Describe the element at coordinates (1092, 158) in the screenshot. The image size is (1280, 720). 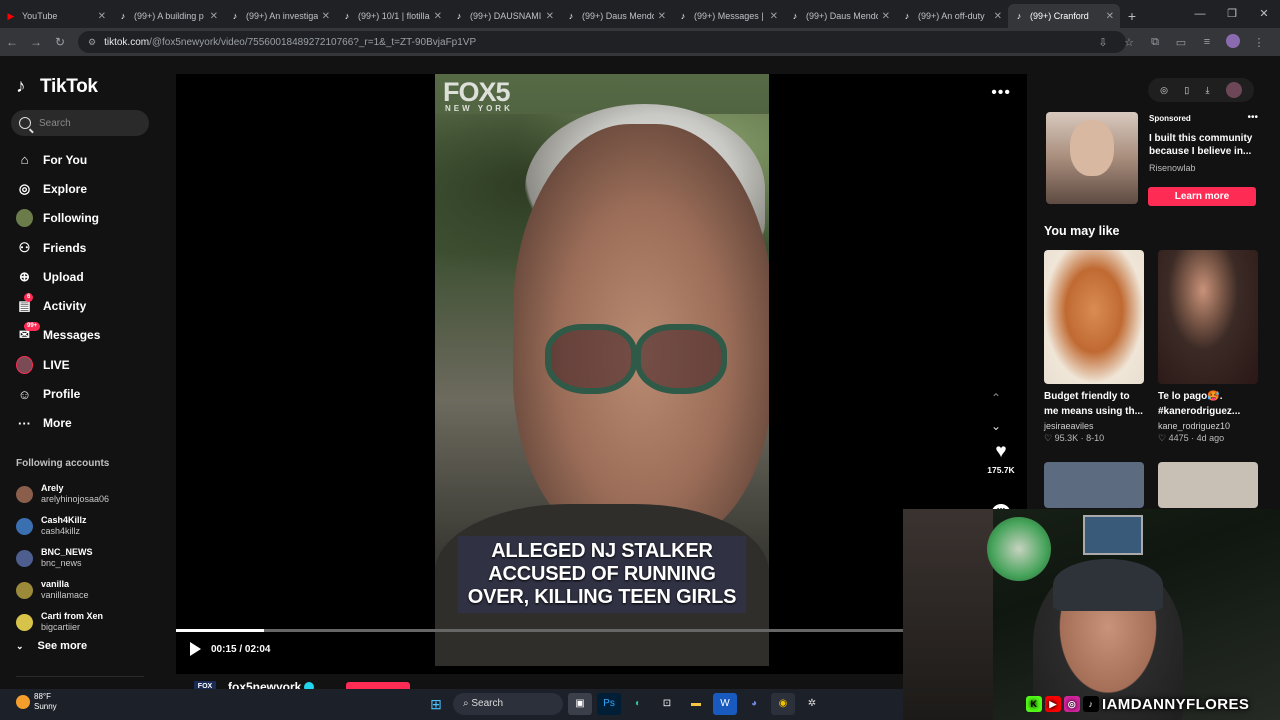
I see `ad-thumbnail` at that location.